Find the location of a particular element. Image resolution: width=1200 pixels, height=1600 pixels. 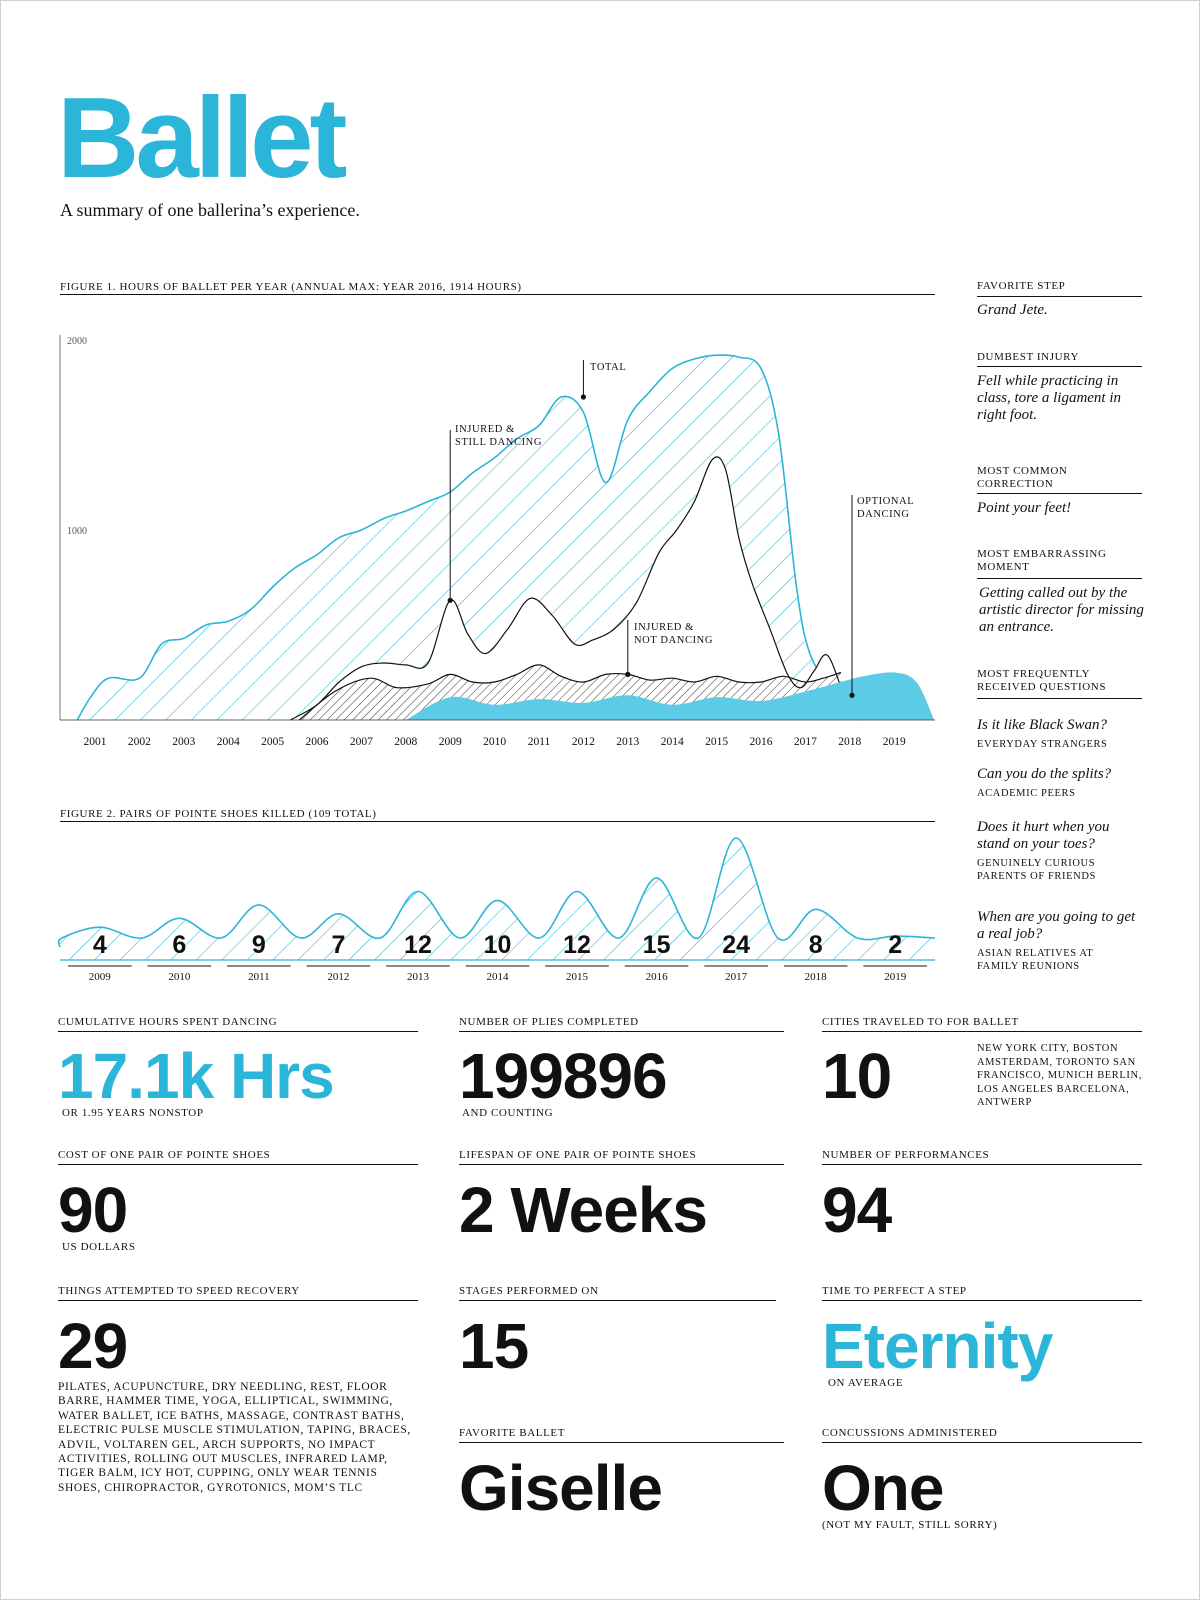

shoe-cost-note: US dollars is located at coordinates (99, 1247).